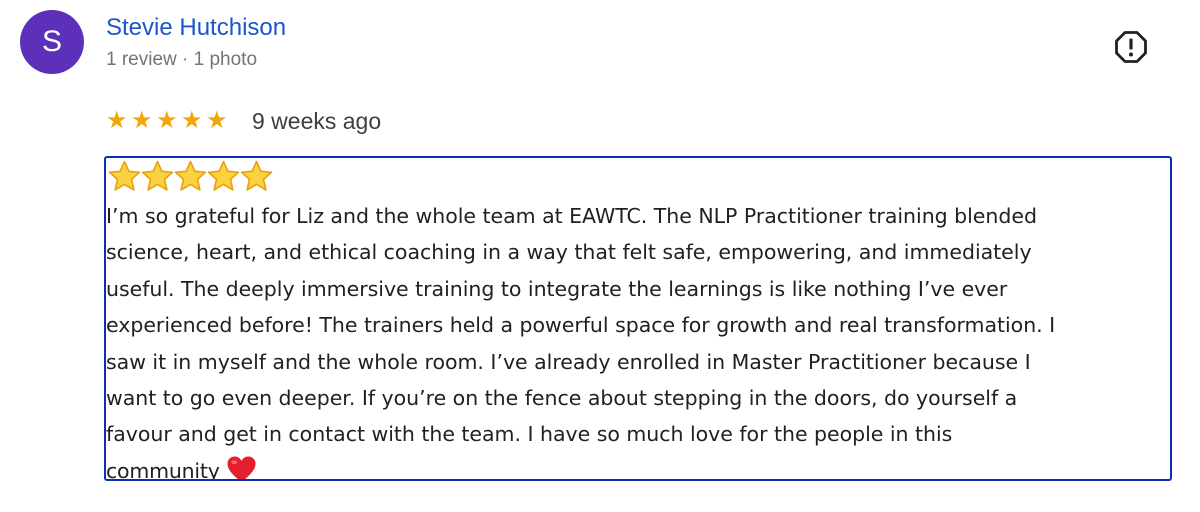 This screenshot has width=1200, height=512. I want to click on reviewer-meta: 1 review · 1 photo, so click(182, 59).